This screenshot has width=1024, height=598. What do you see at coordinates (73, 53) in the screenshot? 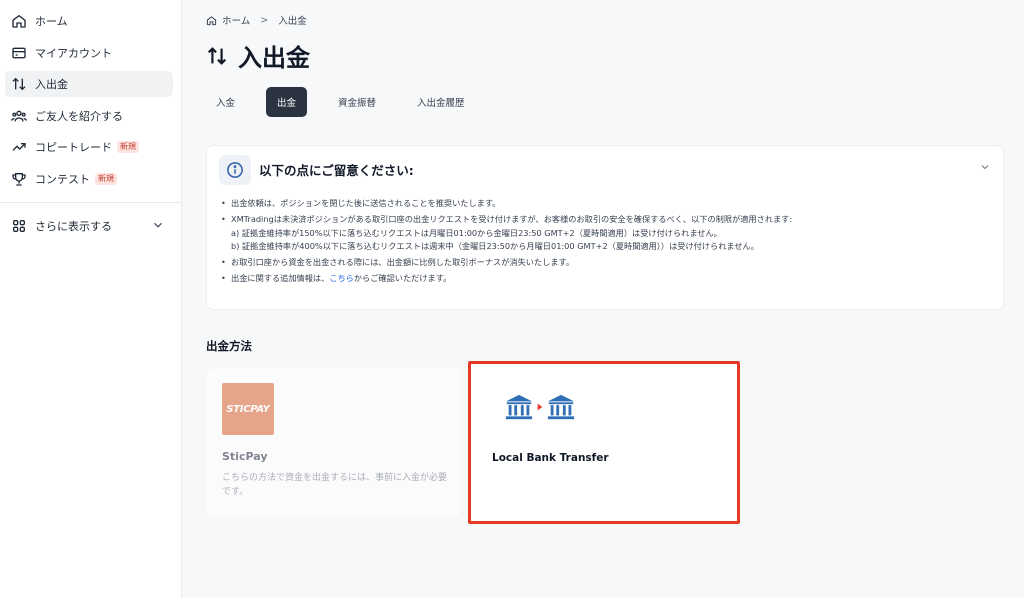
I see `sidebar-item-label: マイアカウント` at bounding box center [73, 53].